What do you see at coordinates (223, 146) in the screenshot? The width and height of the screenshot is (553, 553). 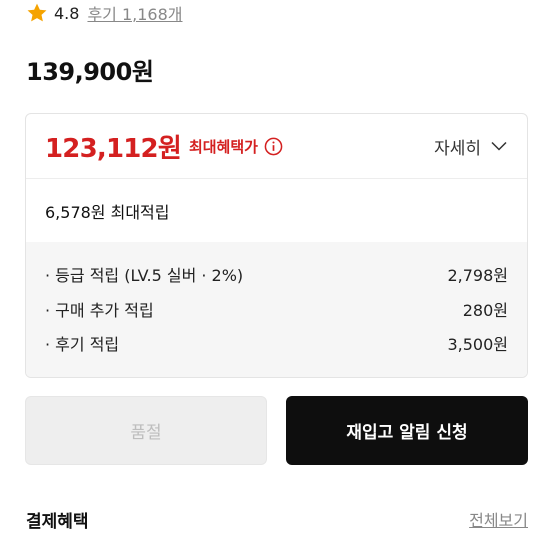 I see `max-benefit-label: 최대혜택가` at bounding box center [223, 146].